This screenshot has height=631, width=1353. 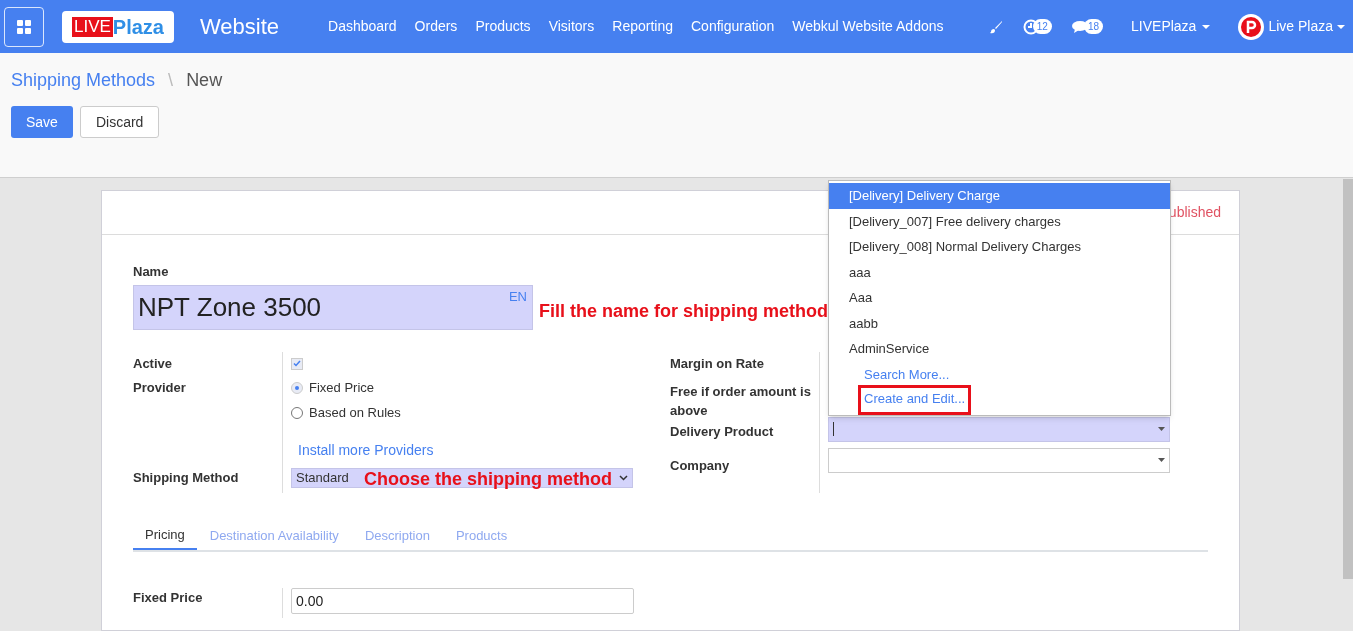 What do you see at coordinates (999, 349) in the screenshot?
I see `dropdown-option: AdminService` at bounding box center [999, 349].